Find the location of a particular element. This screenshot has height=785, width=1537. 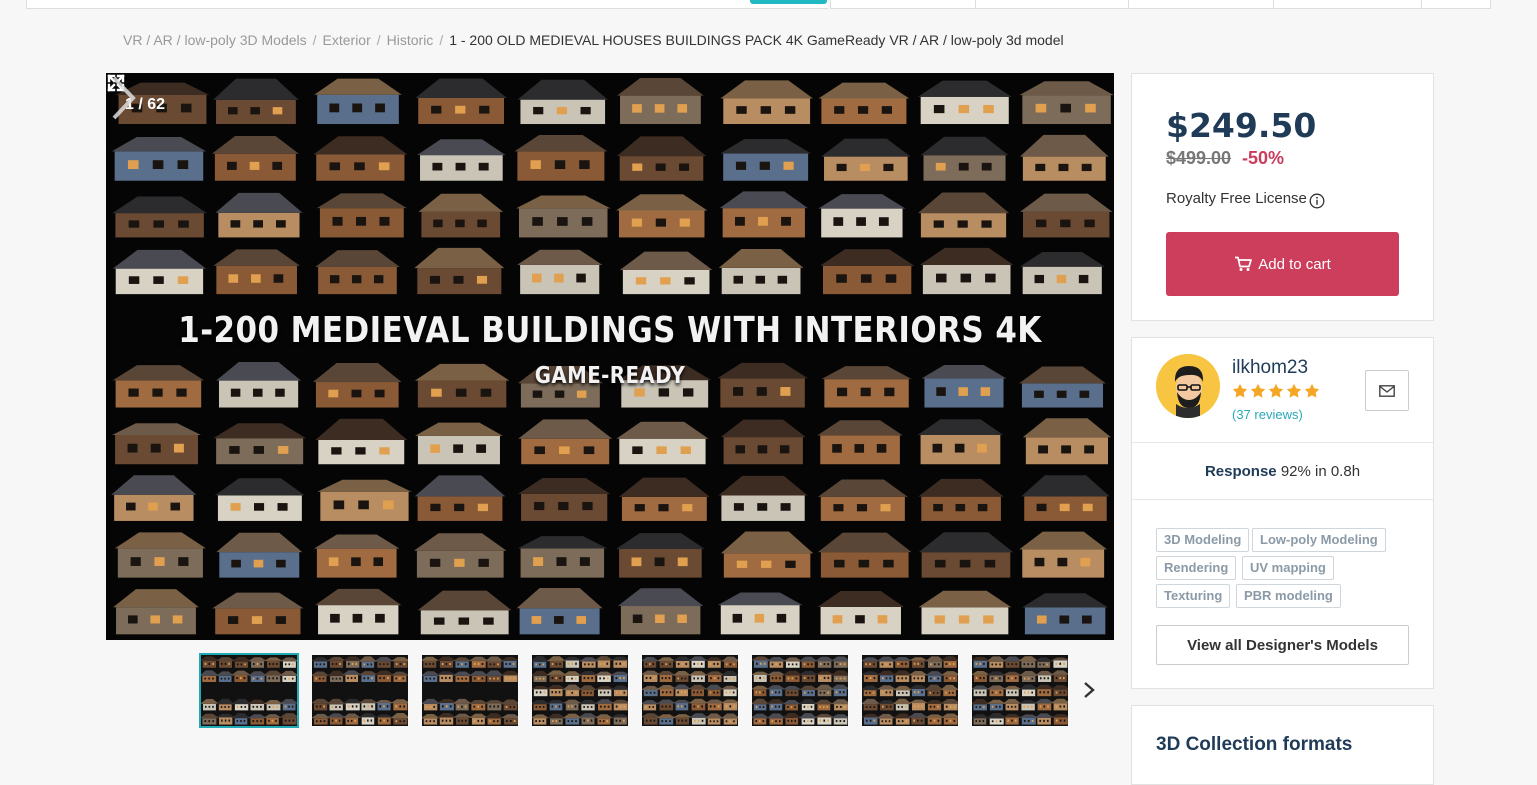

skill-tag: UV mapping is located at coordinates (1288, 568).